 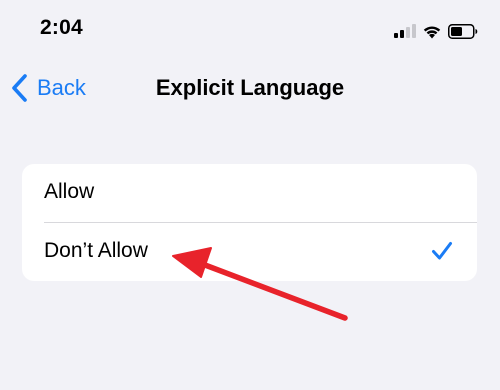 I want to click on status-icons, so click(x=436, y=31).